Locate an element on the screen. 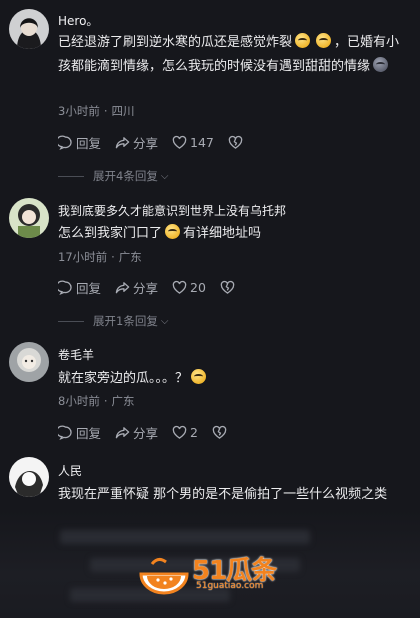  comment-actions: 回复 分享 20 is located at coordinates (148, 287).